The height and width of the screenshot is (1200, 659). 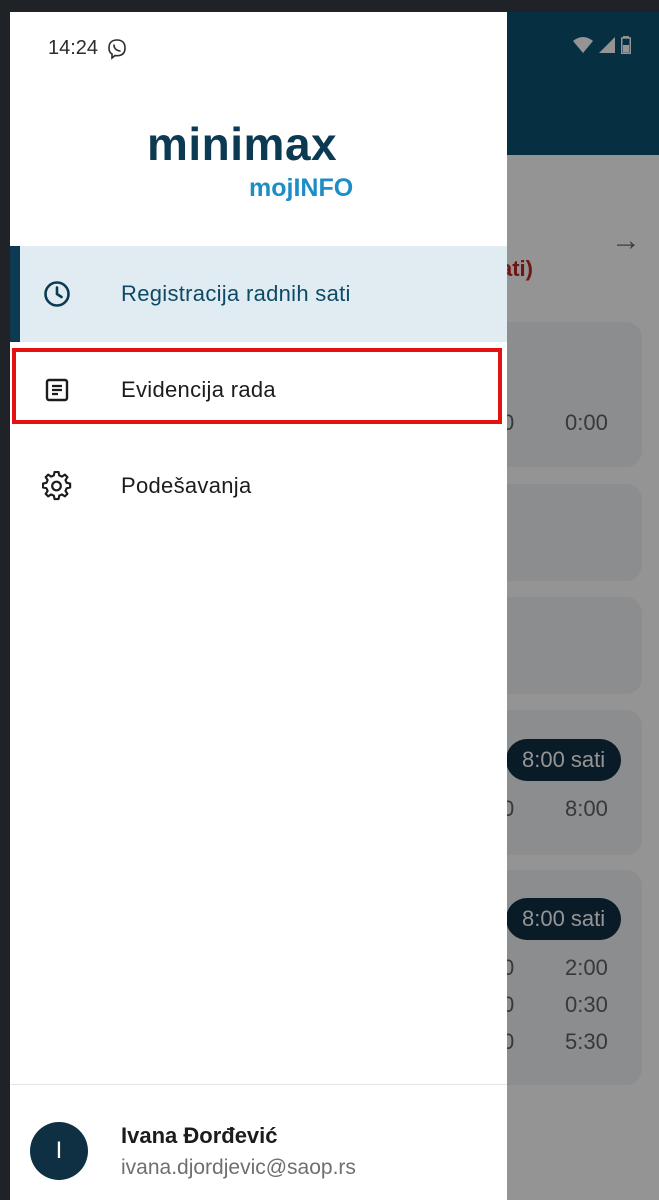 What do you see at coordinates (329, 6) in the screenshot?
I see `device-frame-top` at bounding box center [329, 6].